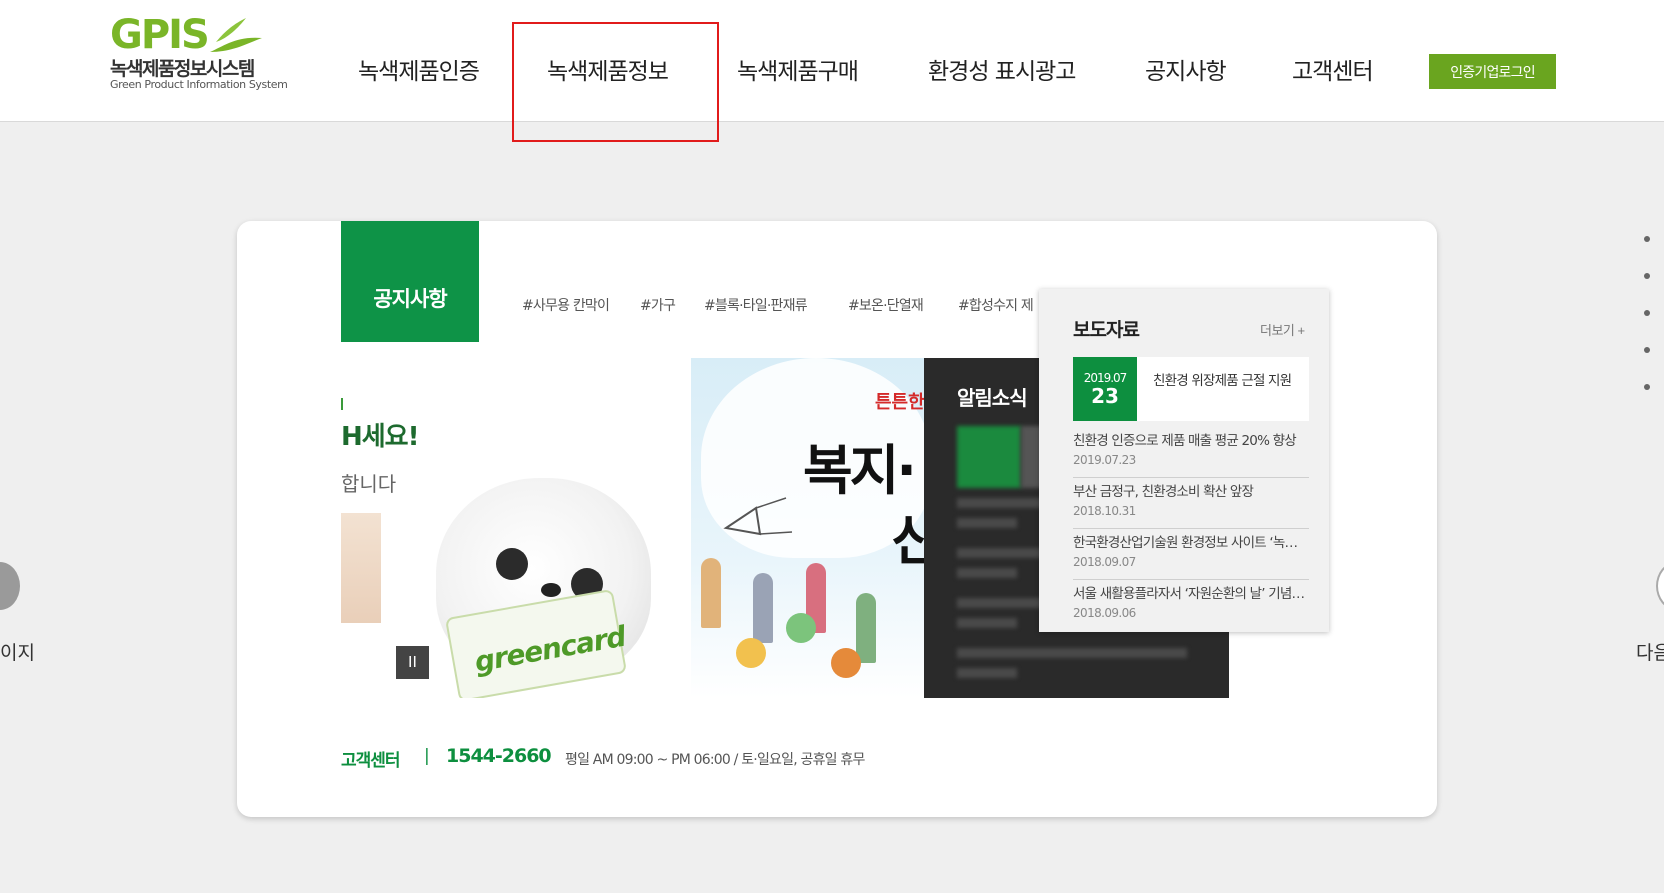 Image resolution: width=1664 pixels, height=893 pixels. Describe the element at coordinates (798, 69) in the screenshot. I see `nav-green-purchase: 녹색제품구매` at that location.